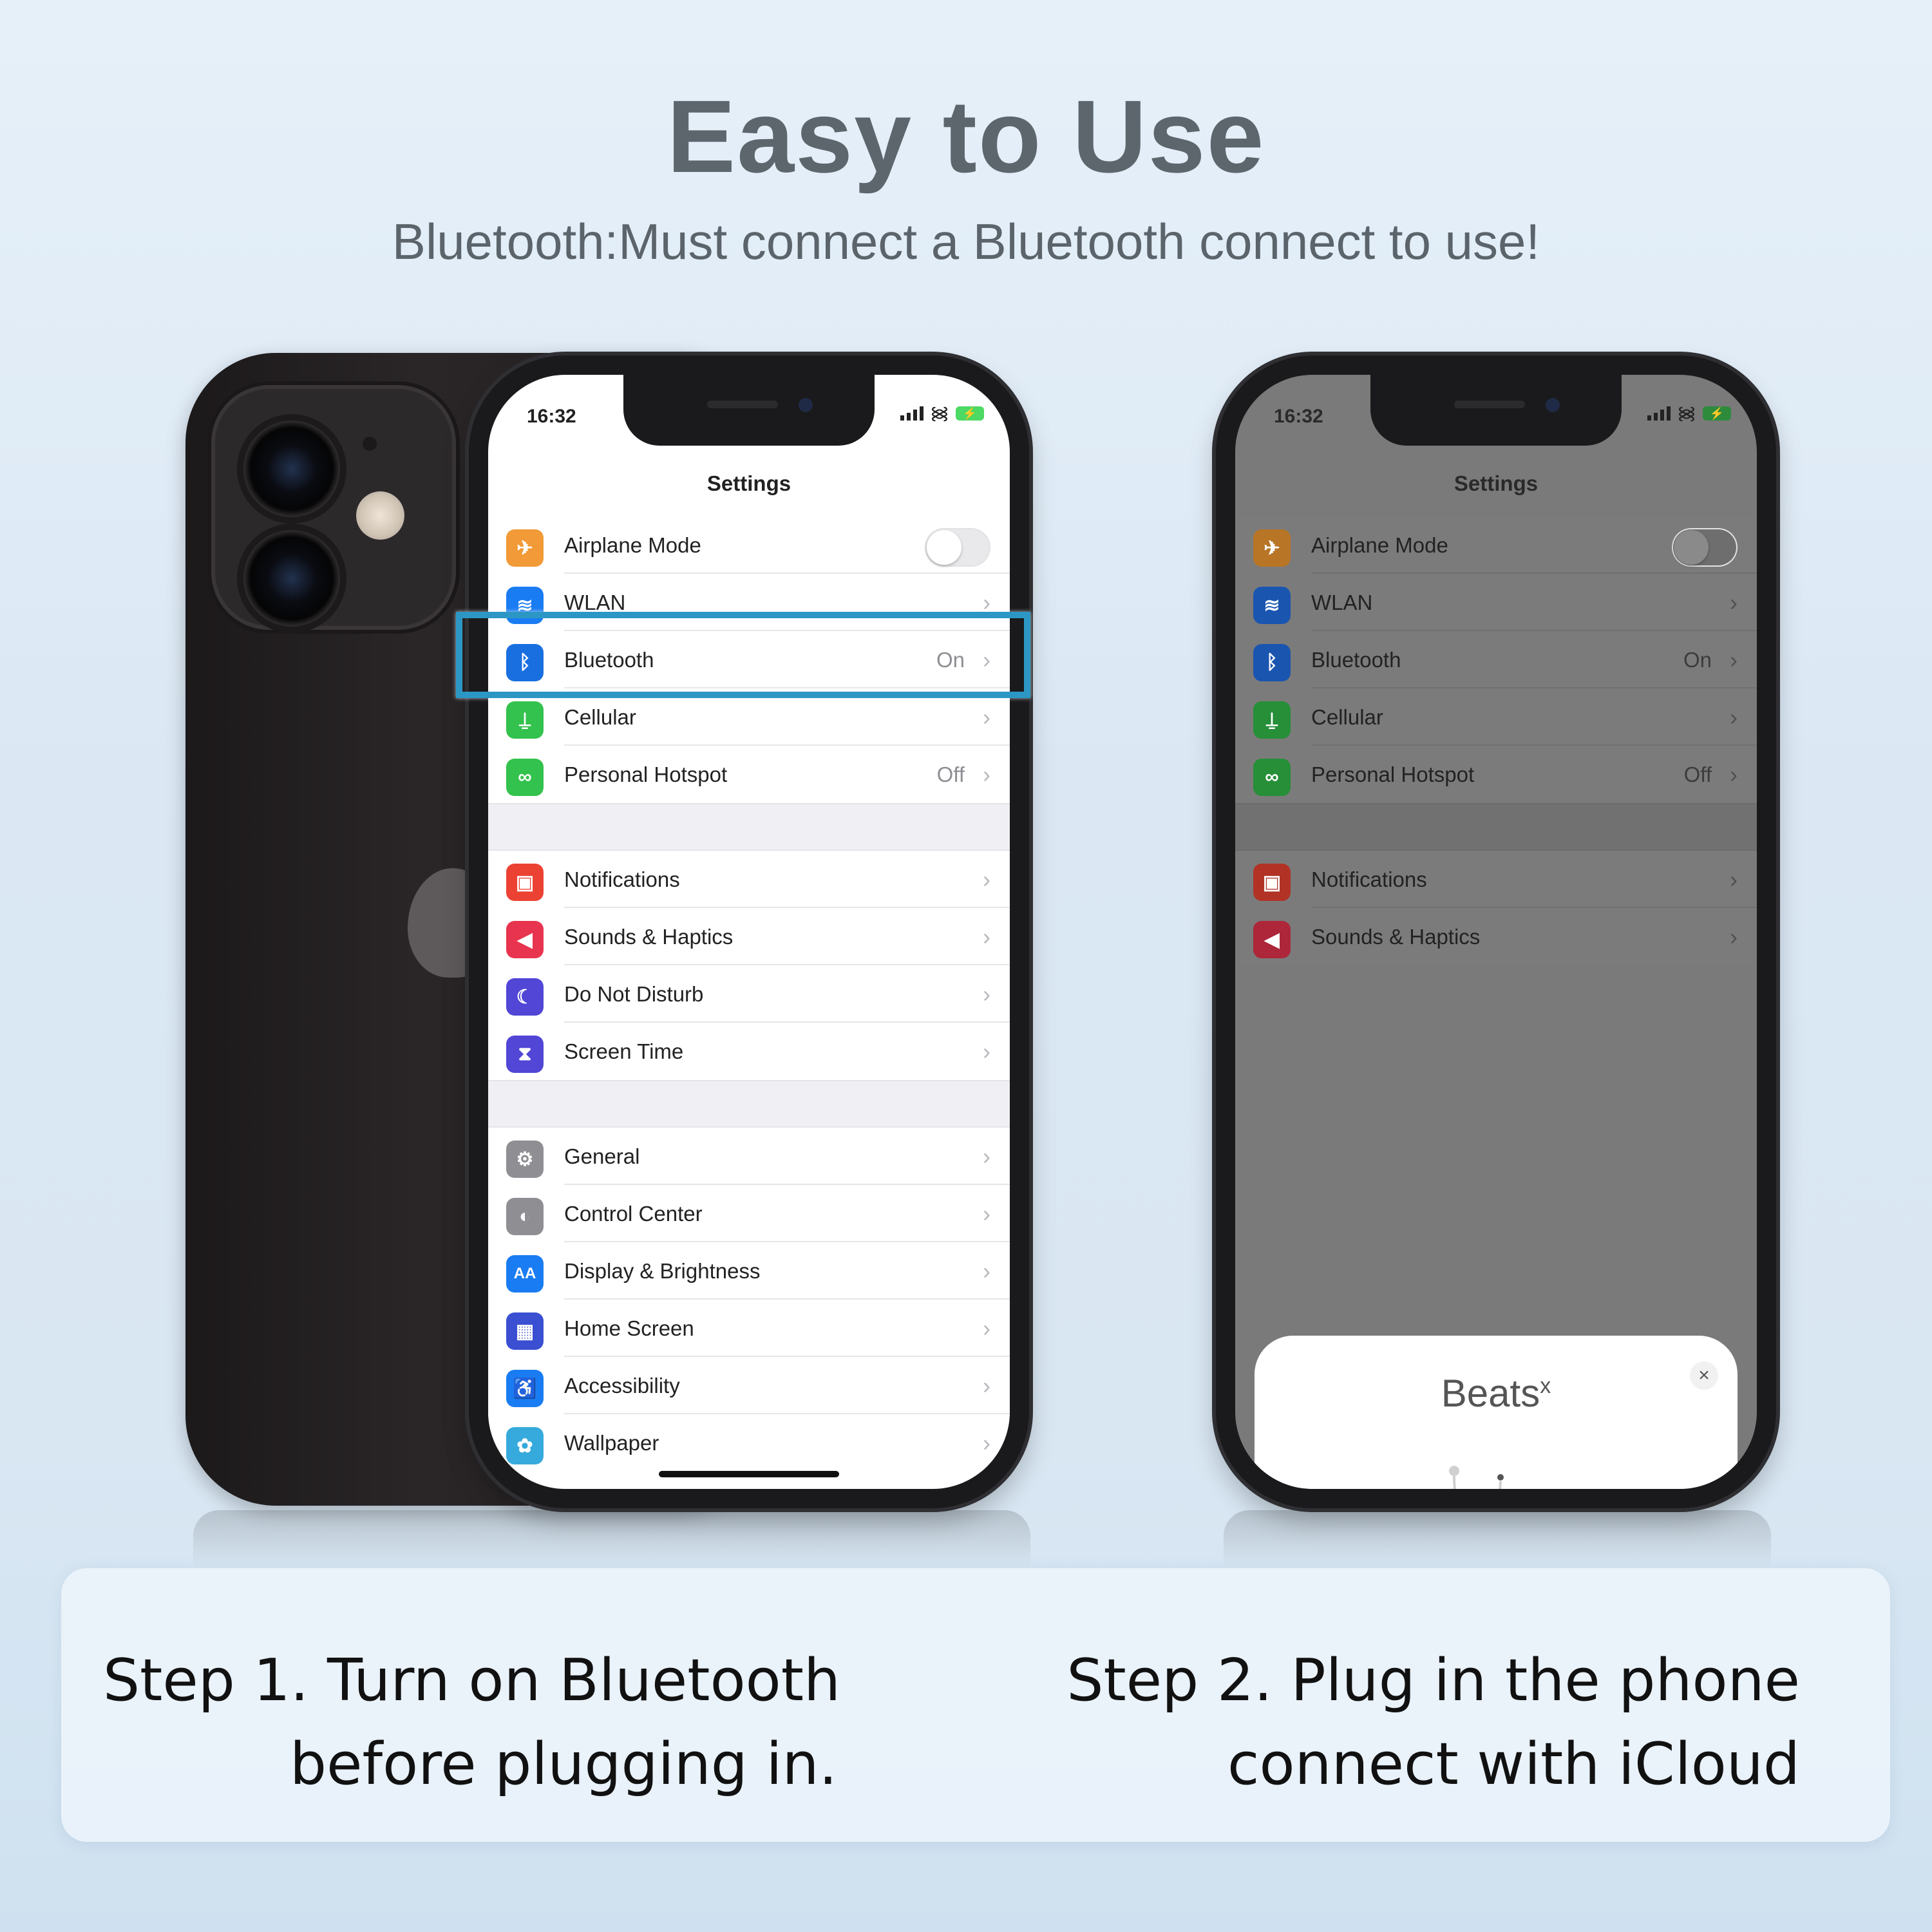 The image size is (1932, 1932). I want to click on settings-row-value: On, so click(1698, 659).